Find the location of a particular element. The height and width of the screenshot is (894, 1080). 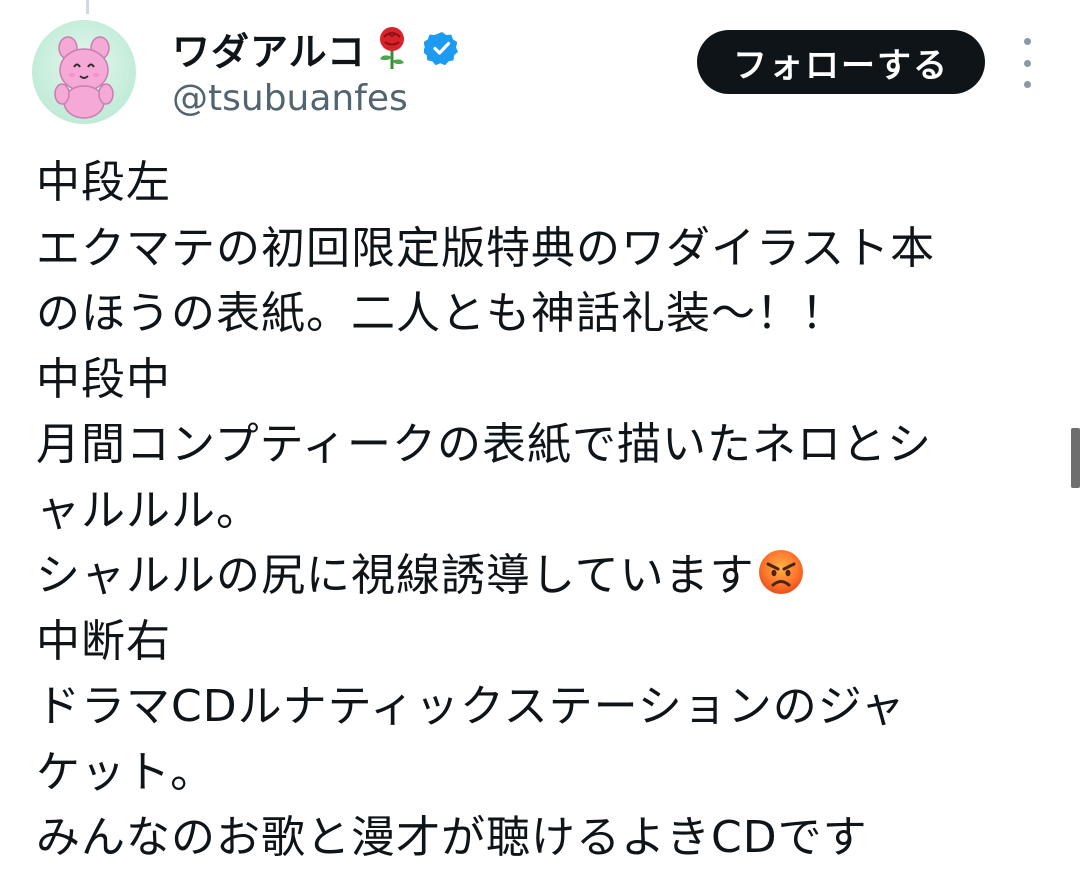

avatar-character-illustration is located at coordinates (84, 77).